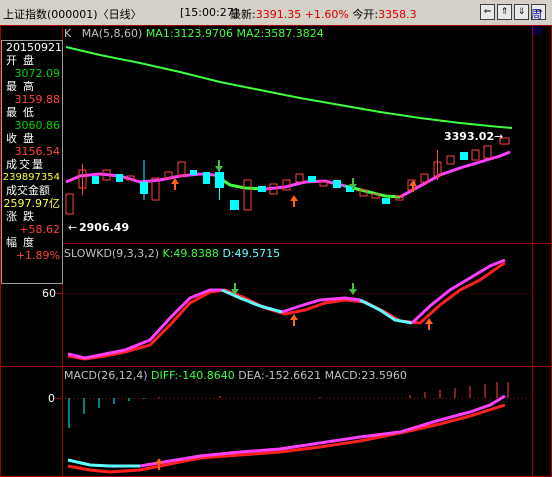 The height and width of the screenshot is (477, 552). I want to click on macd-level-label: 0, so click(51, 398).